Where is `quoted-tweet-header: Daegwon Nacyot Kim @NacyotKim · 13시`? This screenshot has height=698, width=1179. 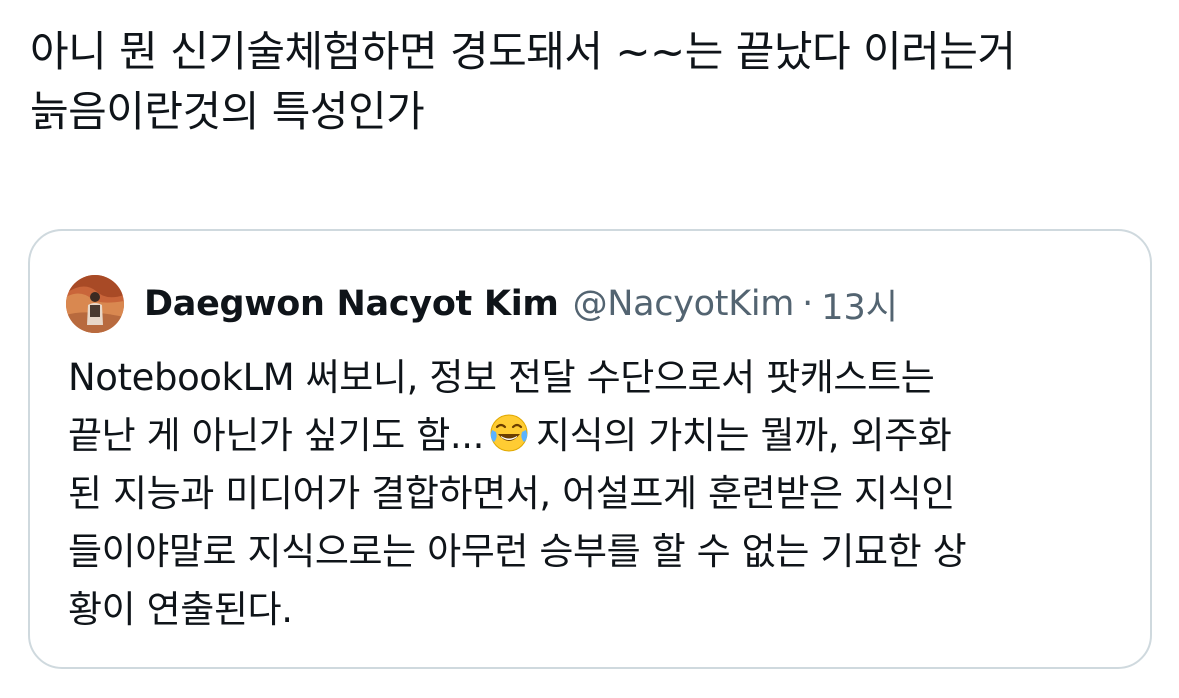
quoted-tweet-header: Daegwon Nacyot Kim @NacyotKim · 13시 is located at coordinates (482, 304).